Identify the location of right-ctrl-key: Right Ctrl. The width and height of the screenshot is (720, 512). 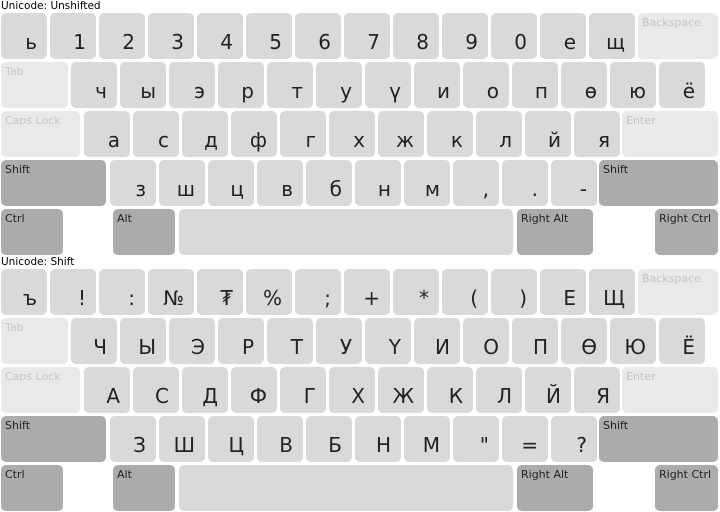
(686, 488).